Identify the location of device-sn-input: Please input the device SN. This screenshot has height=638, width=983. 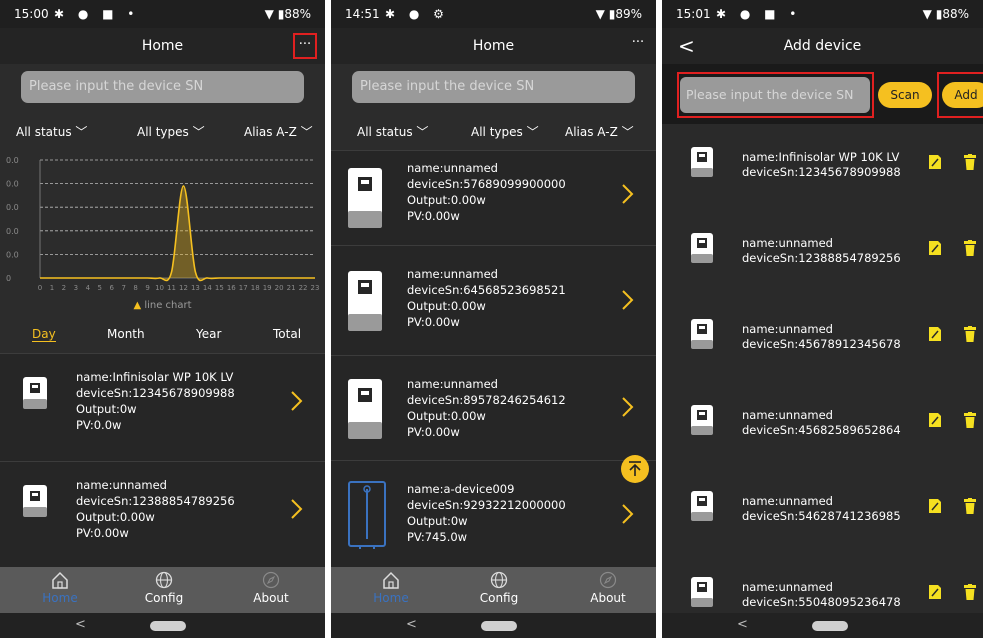
(775, 95).